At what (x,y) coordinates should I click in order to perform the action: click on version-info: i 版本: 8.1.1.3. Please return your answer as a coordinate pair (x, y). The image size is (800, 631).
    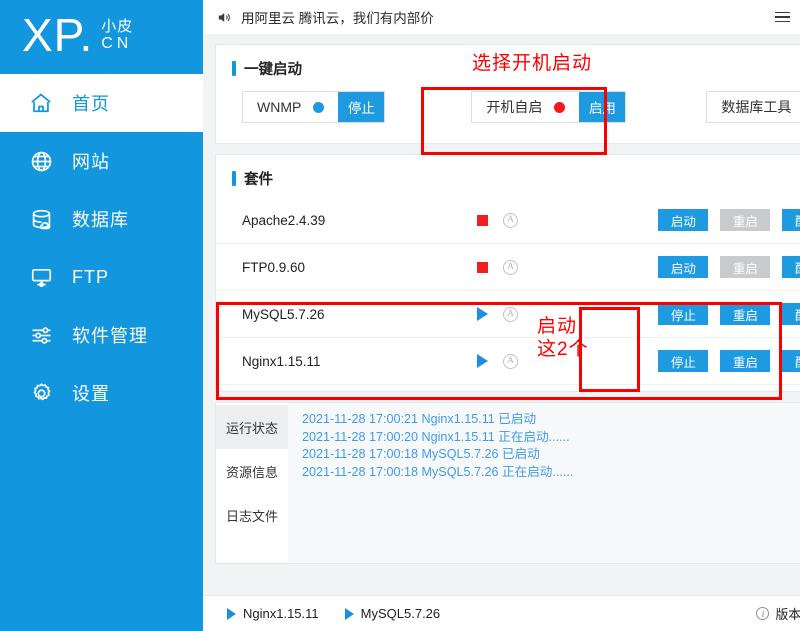
    Looking at the image, I should click on (778, 613).